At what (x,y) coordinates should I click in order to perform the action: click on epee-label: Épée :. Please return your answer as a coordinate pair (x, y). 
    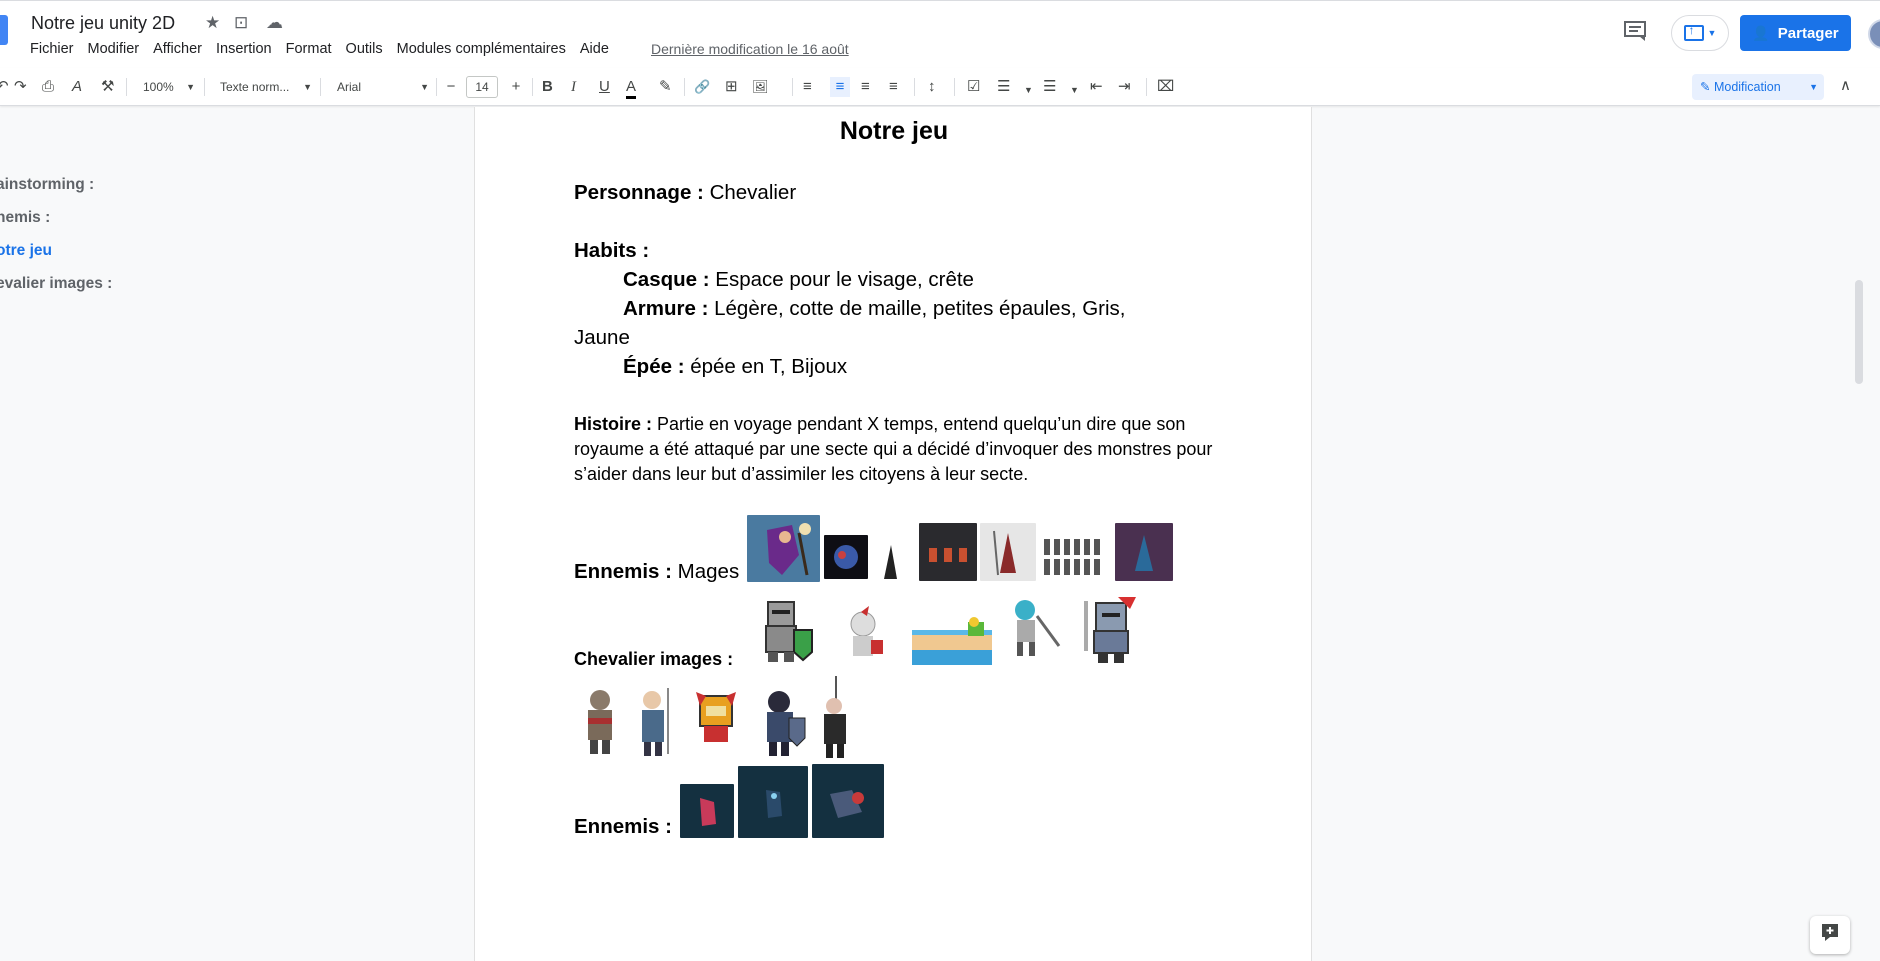
    Looking at the image, I should click on (654, 366).